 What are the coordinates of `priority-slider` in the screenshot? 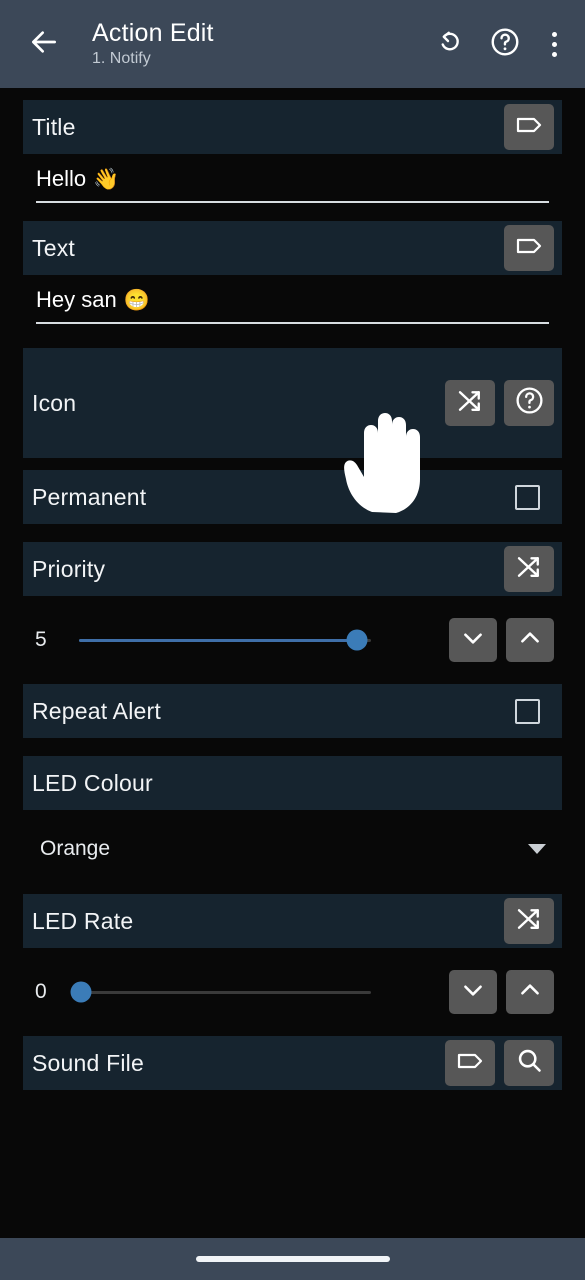 It's located at (221, 640).